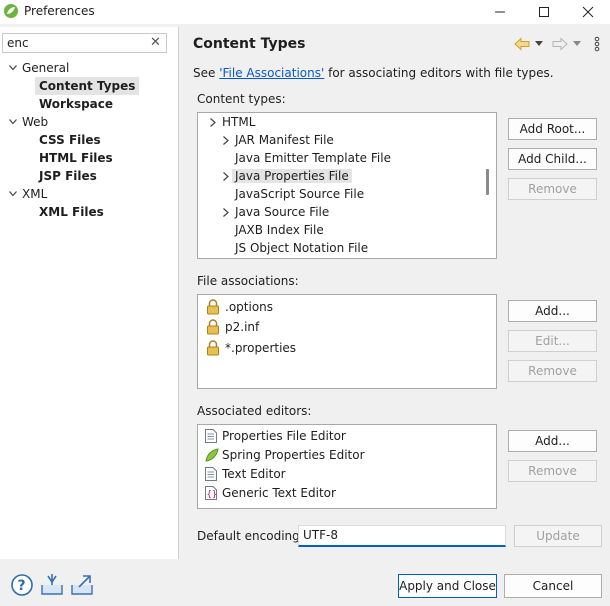 The height and width of the screenshot is (606, 610). I want to click on maximize-button, so click(544, 12).